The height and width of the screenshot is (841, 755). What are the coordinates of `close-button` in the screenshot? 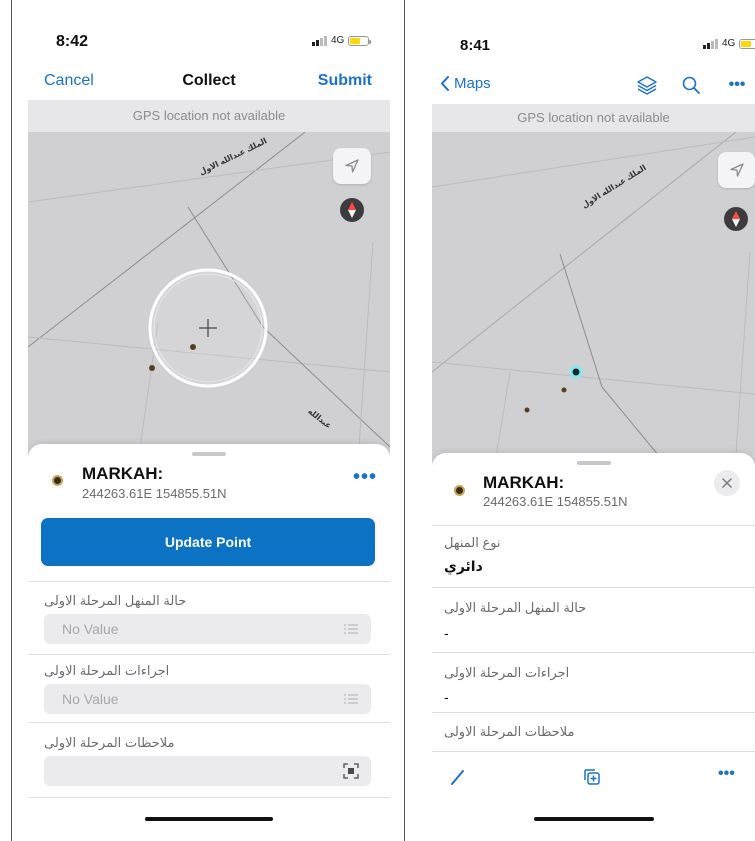 It's located at (727, 483).